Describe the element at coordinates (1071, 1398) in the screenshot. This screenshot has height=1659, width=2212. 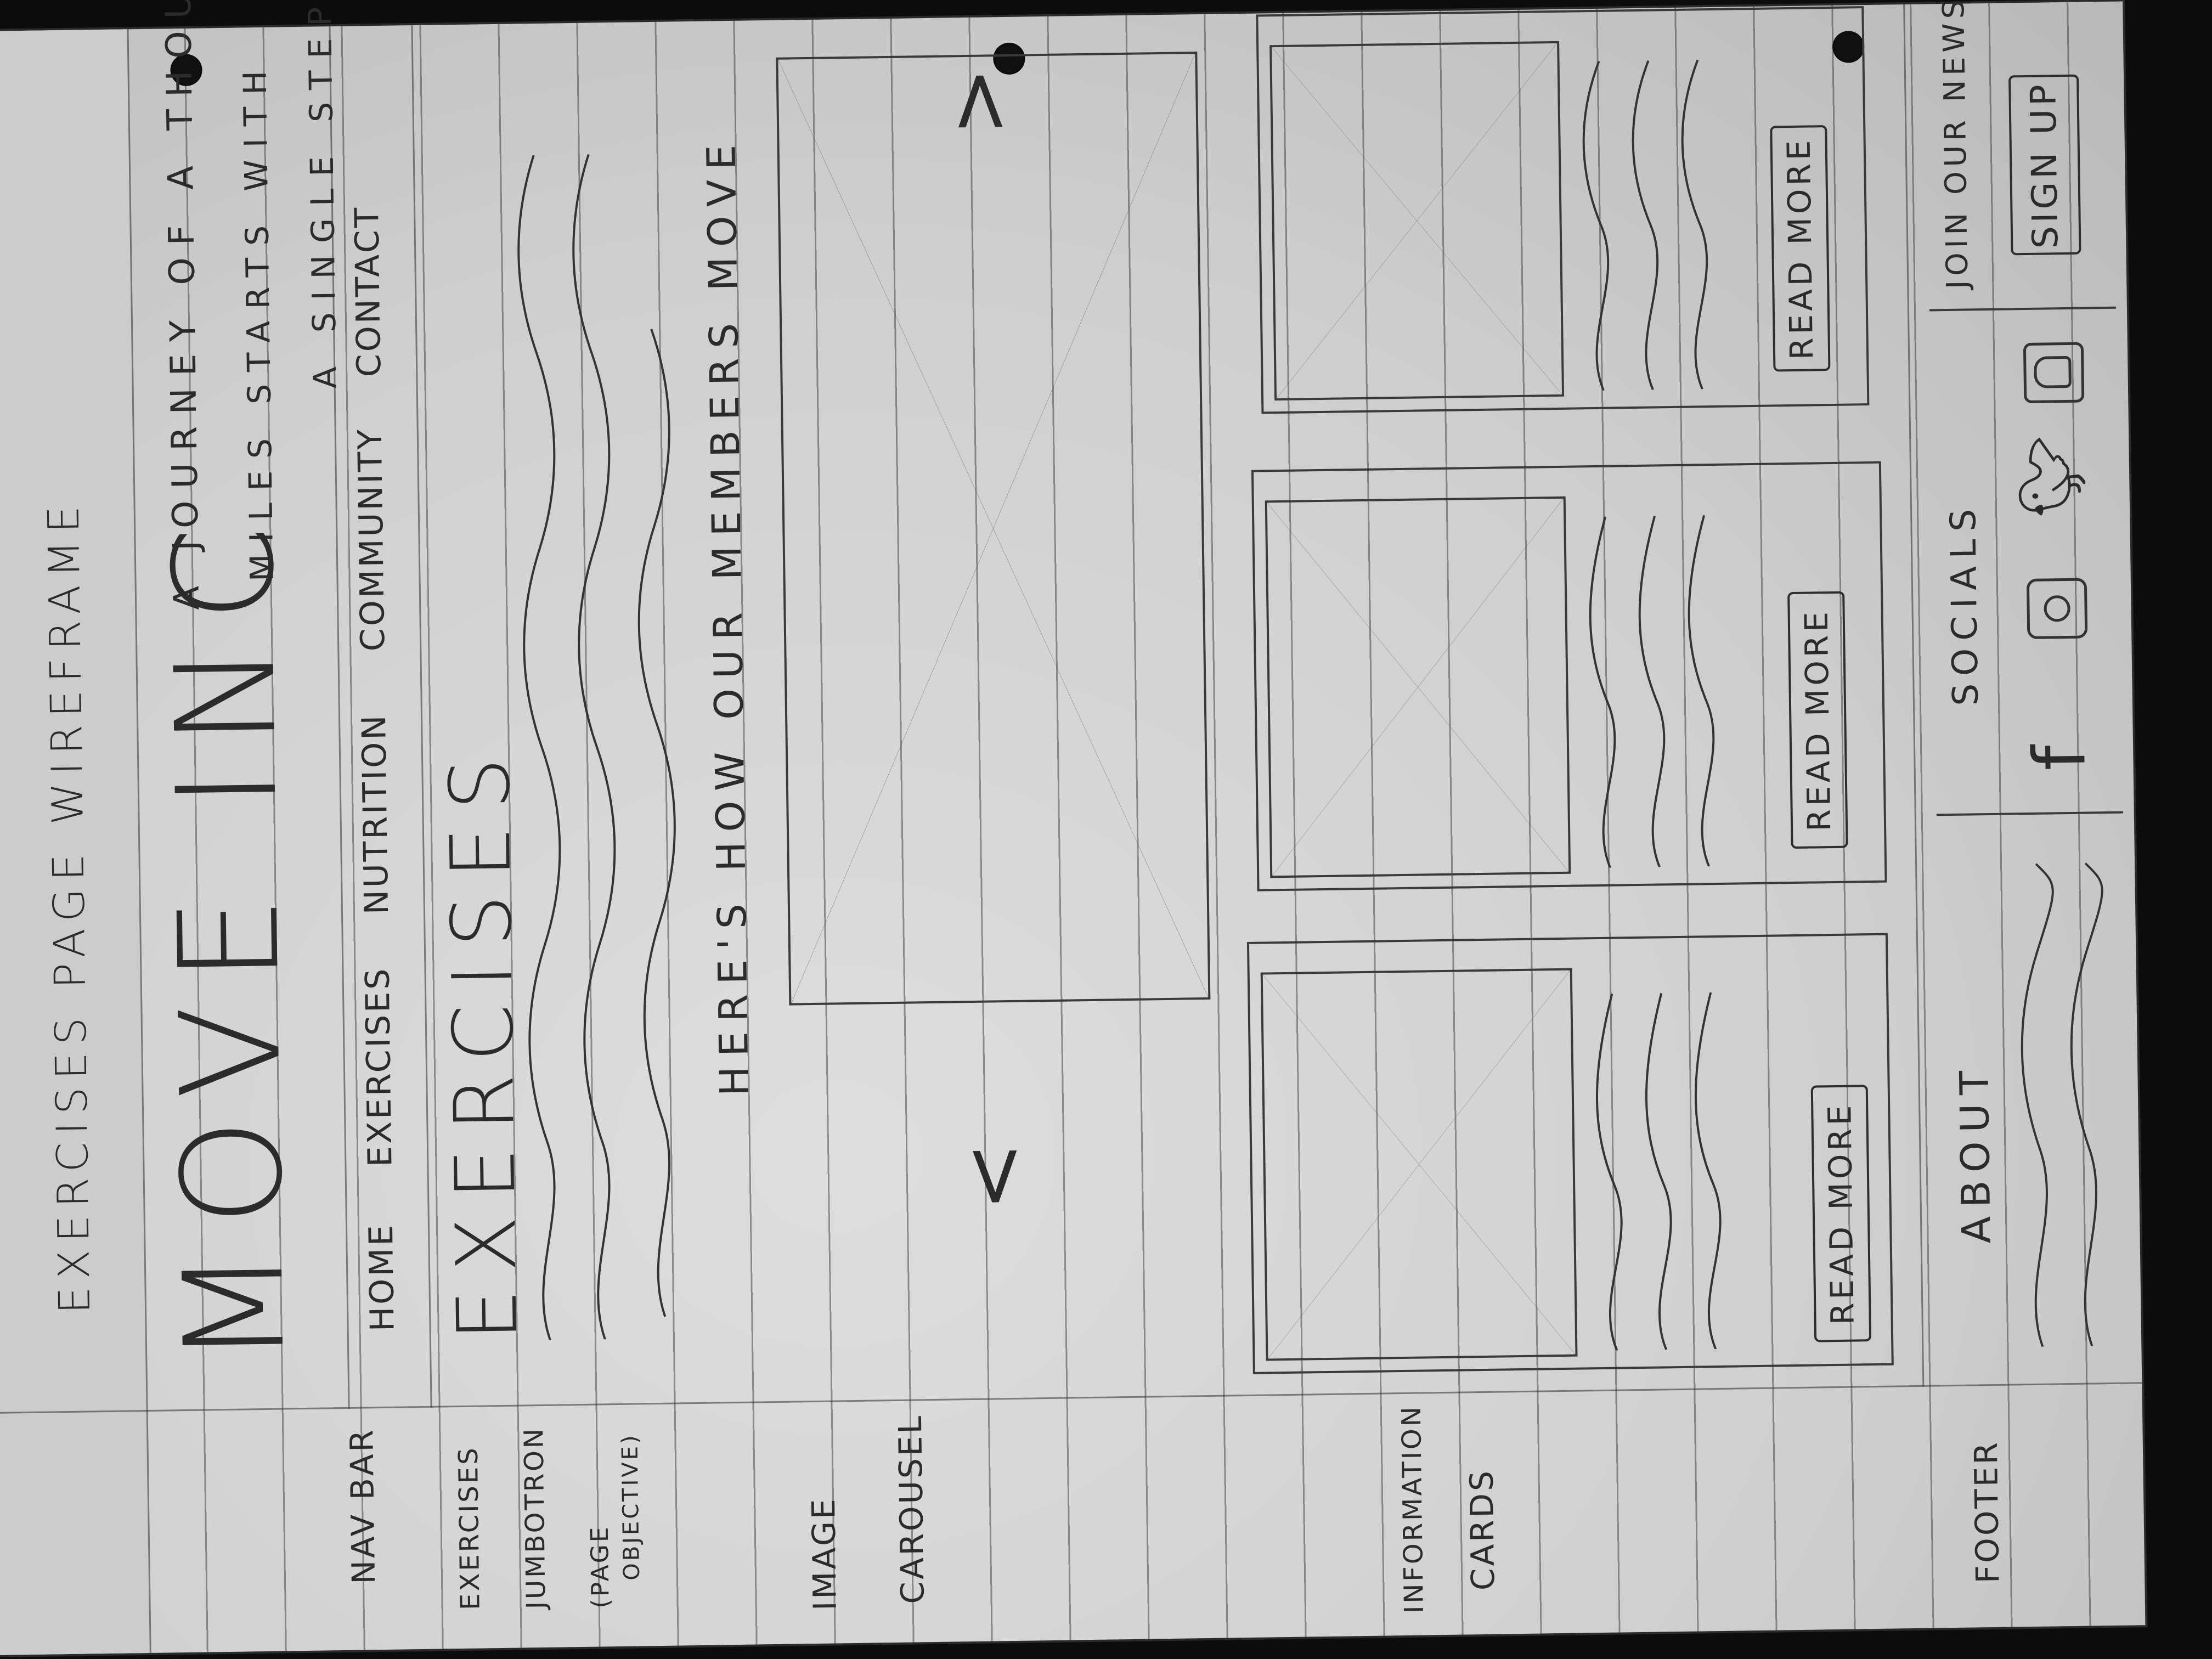
I see `paper-margin-line` at that location.